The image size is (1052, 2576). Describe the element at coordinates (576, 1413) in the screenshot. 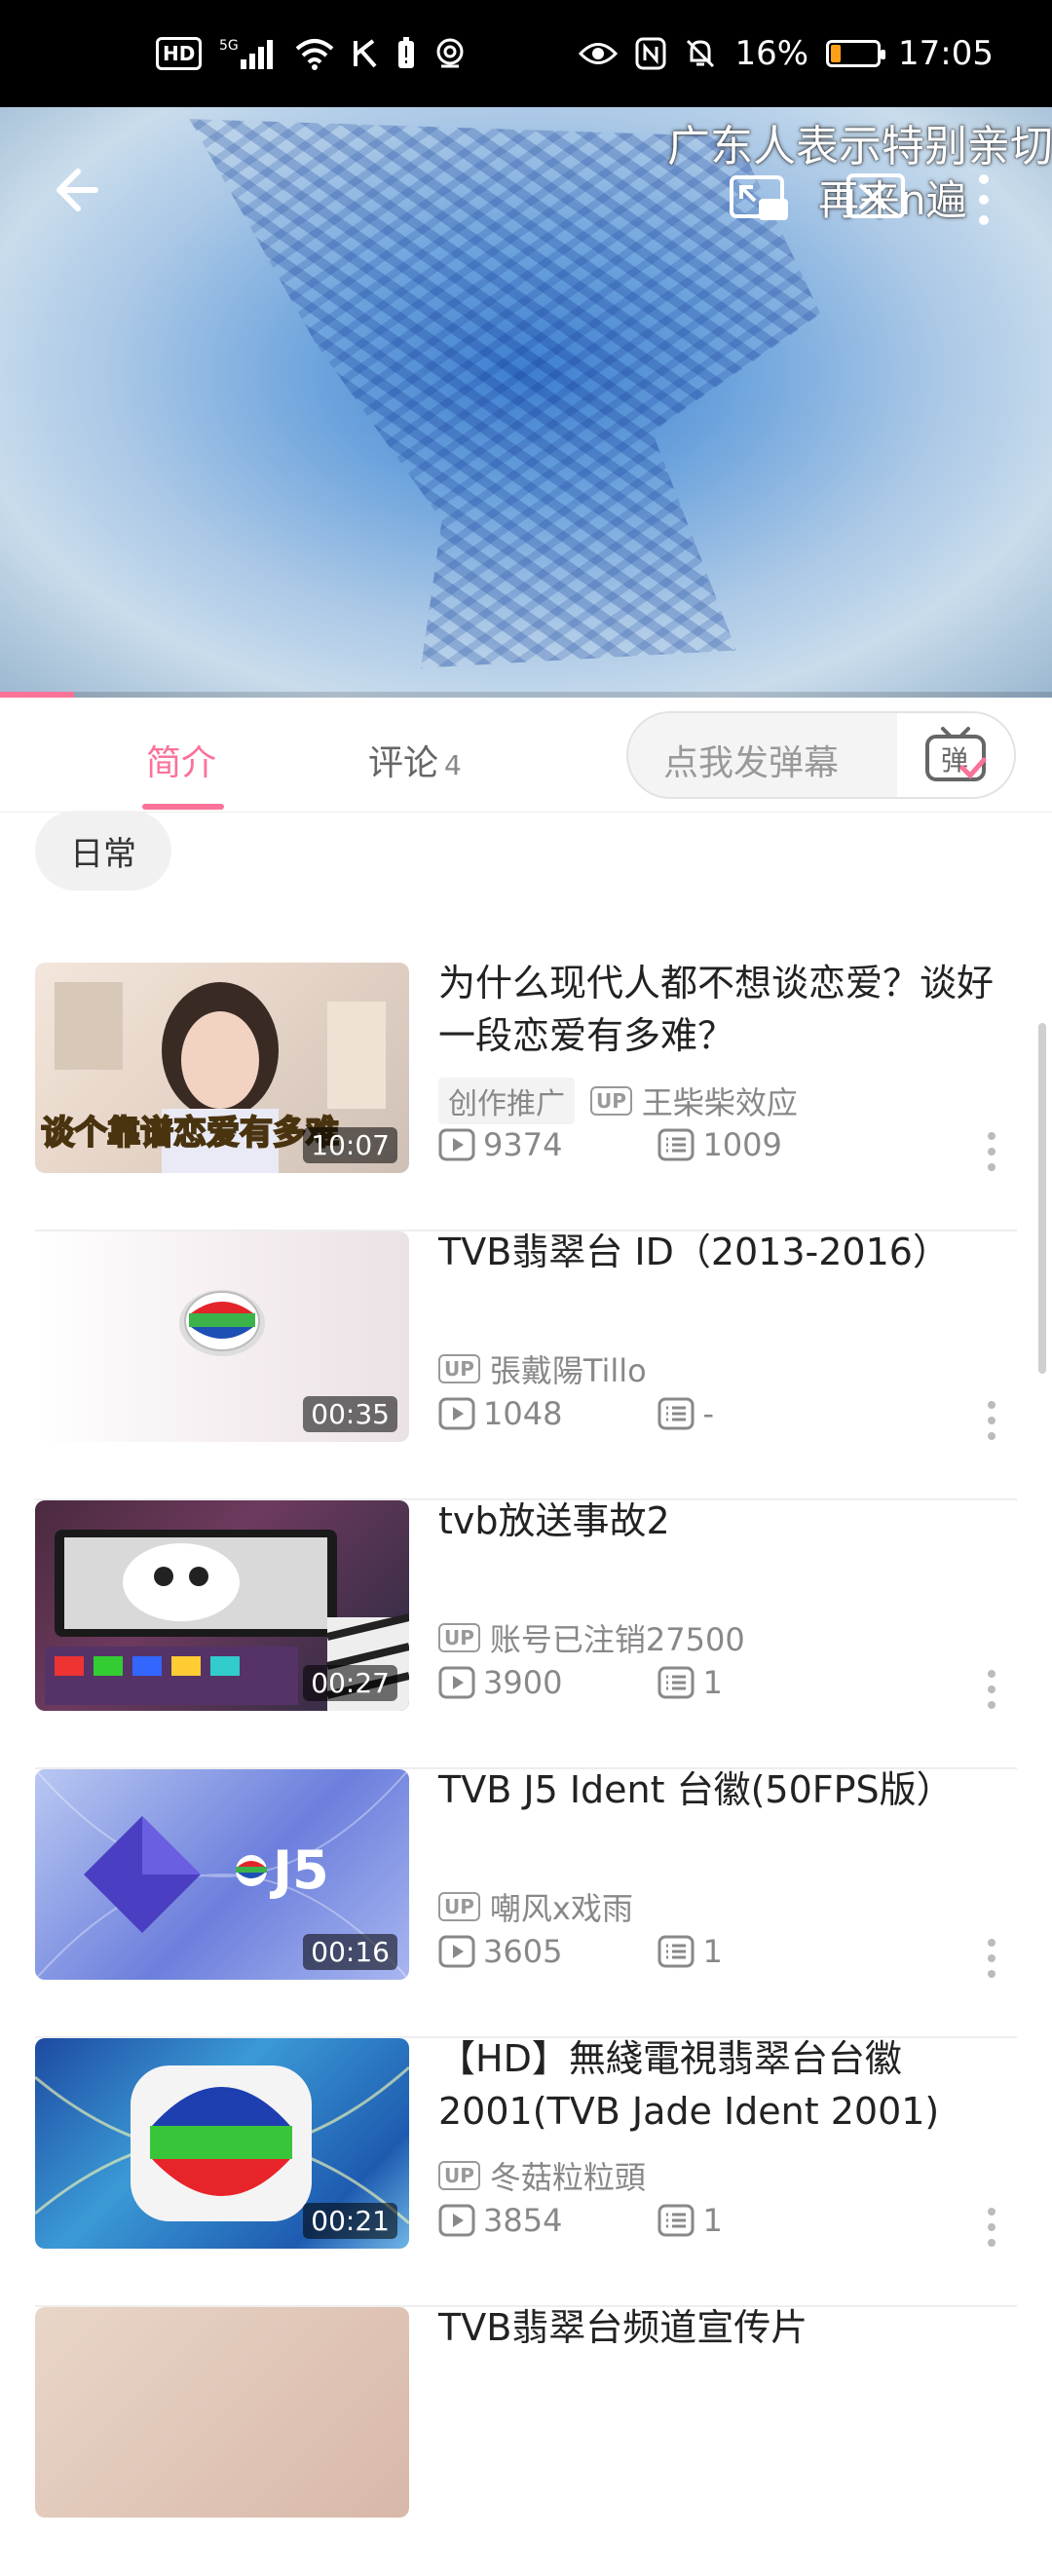

I see `video-stats-line: 1048 -` at that location.